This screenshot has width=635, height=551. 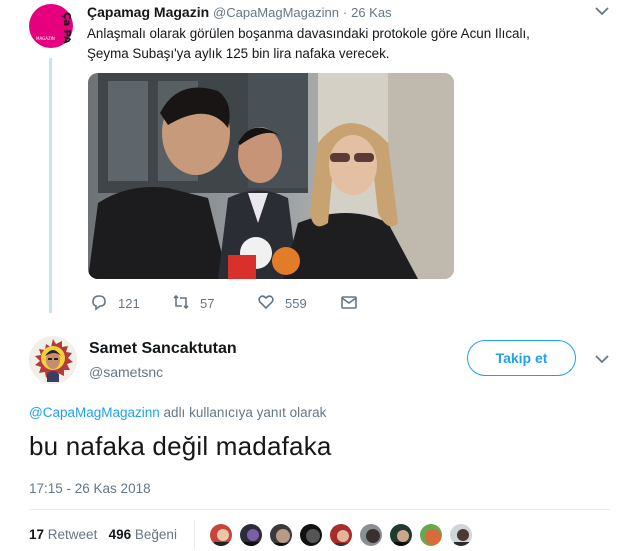 I want to click on reply-action: 121, so click(x=115, y=303).